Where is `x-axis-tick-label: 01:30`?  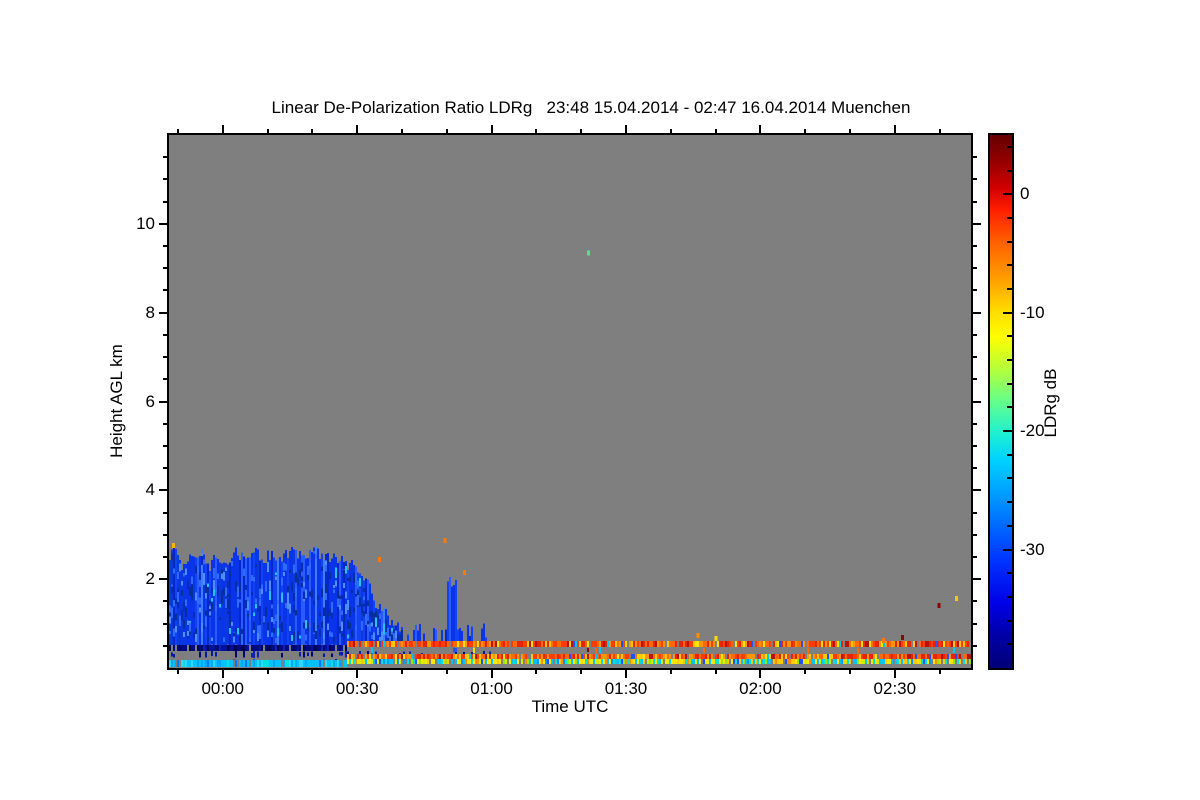
x-axis-tick-label: 01:30 is located at coordinates (626, 688).